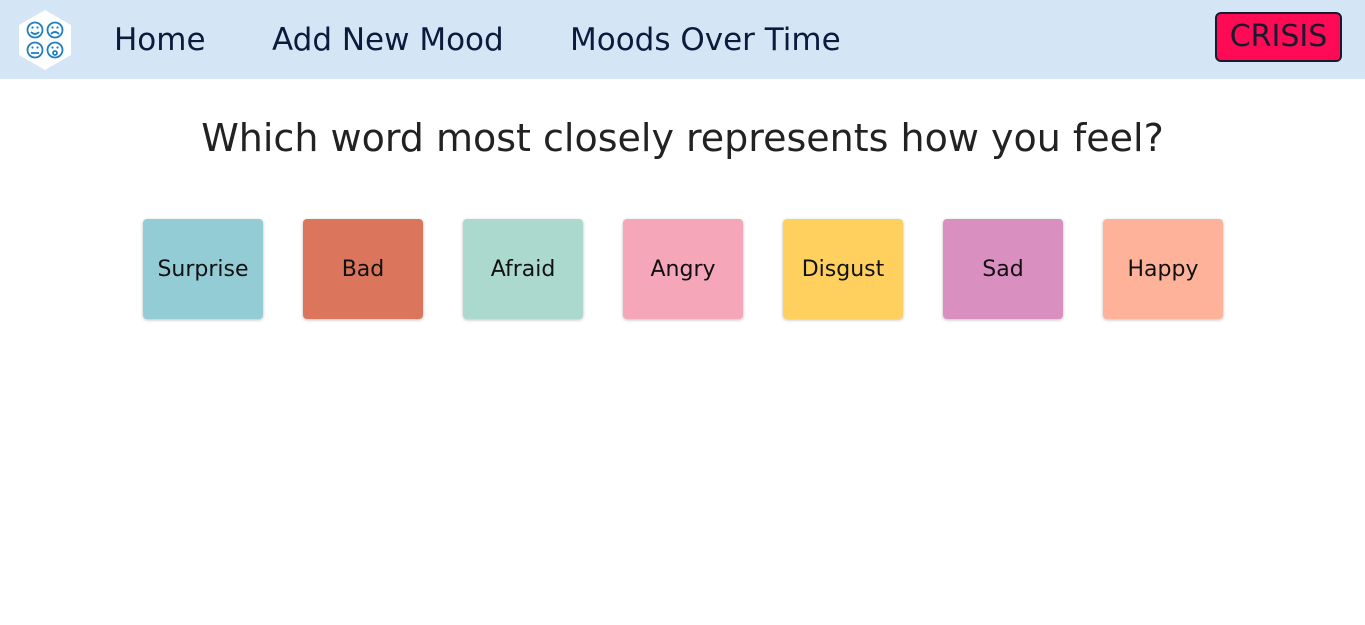 The image size is (1365, 625). I want to click on nav-add-new-mood-link: Add New Mood, so click(388, 40).